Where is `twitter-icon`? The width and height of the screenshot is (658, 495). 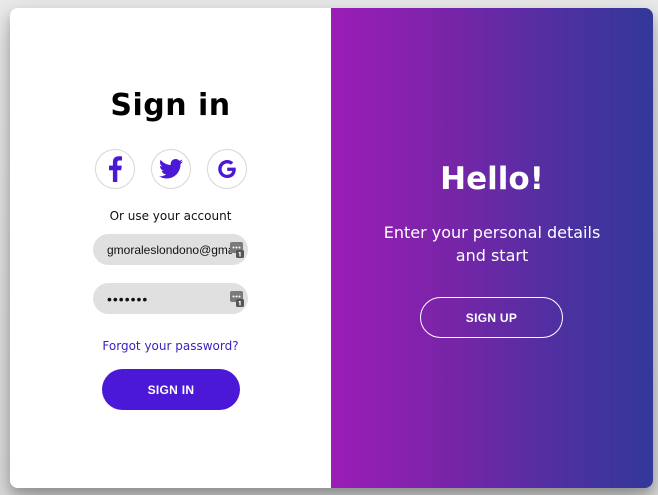
twitter-icon is located at coordinates (171, 169).